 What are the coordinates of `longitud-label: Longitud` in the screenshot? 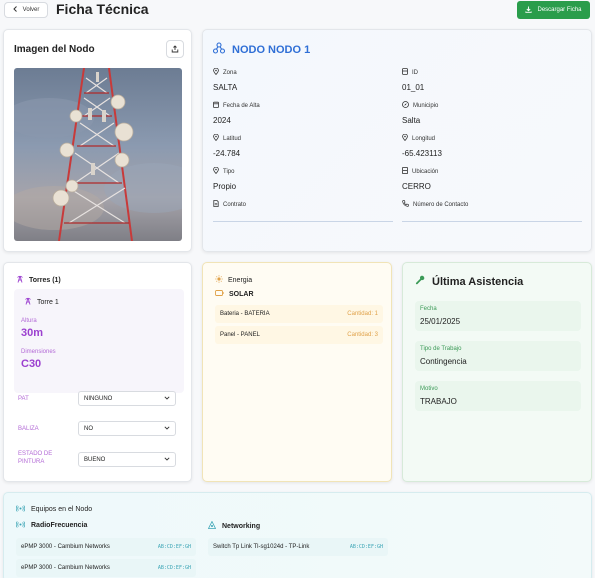 It's located at (424, 138).